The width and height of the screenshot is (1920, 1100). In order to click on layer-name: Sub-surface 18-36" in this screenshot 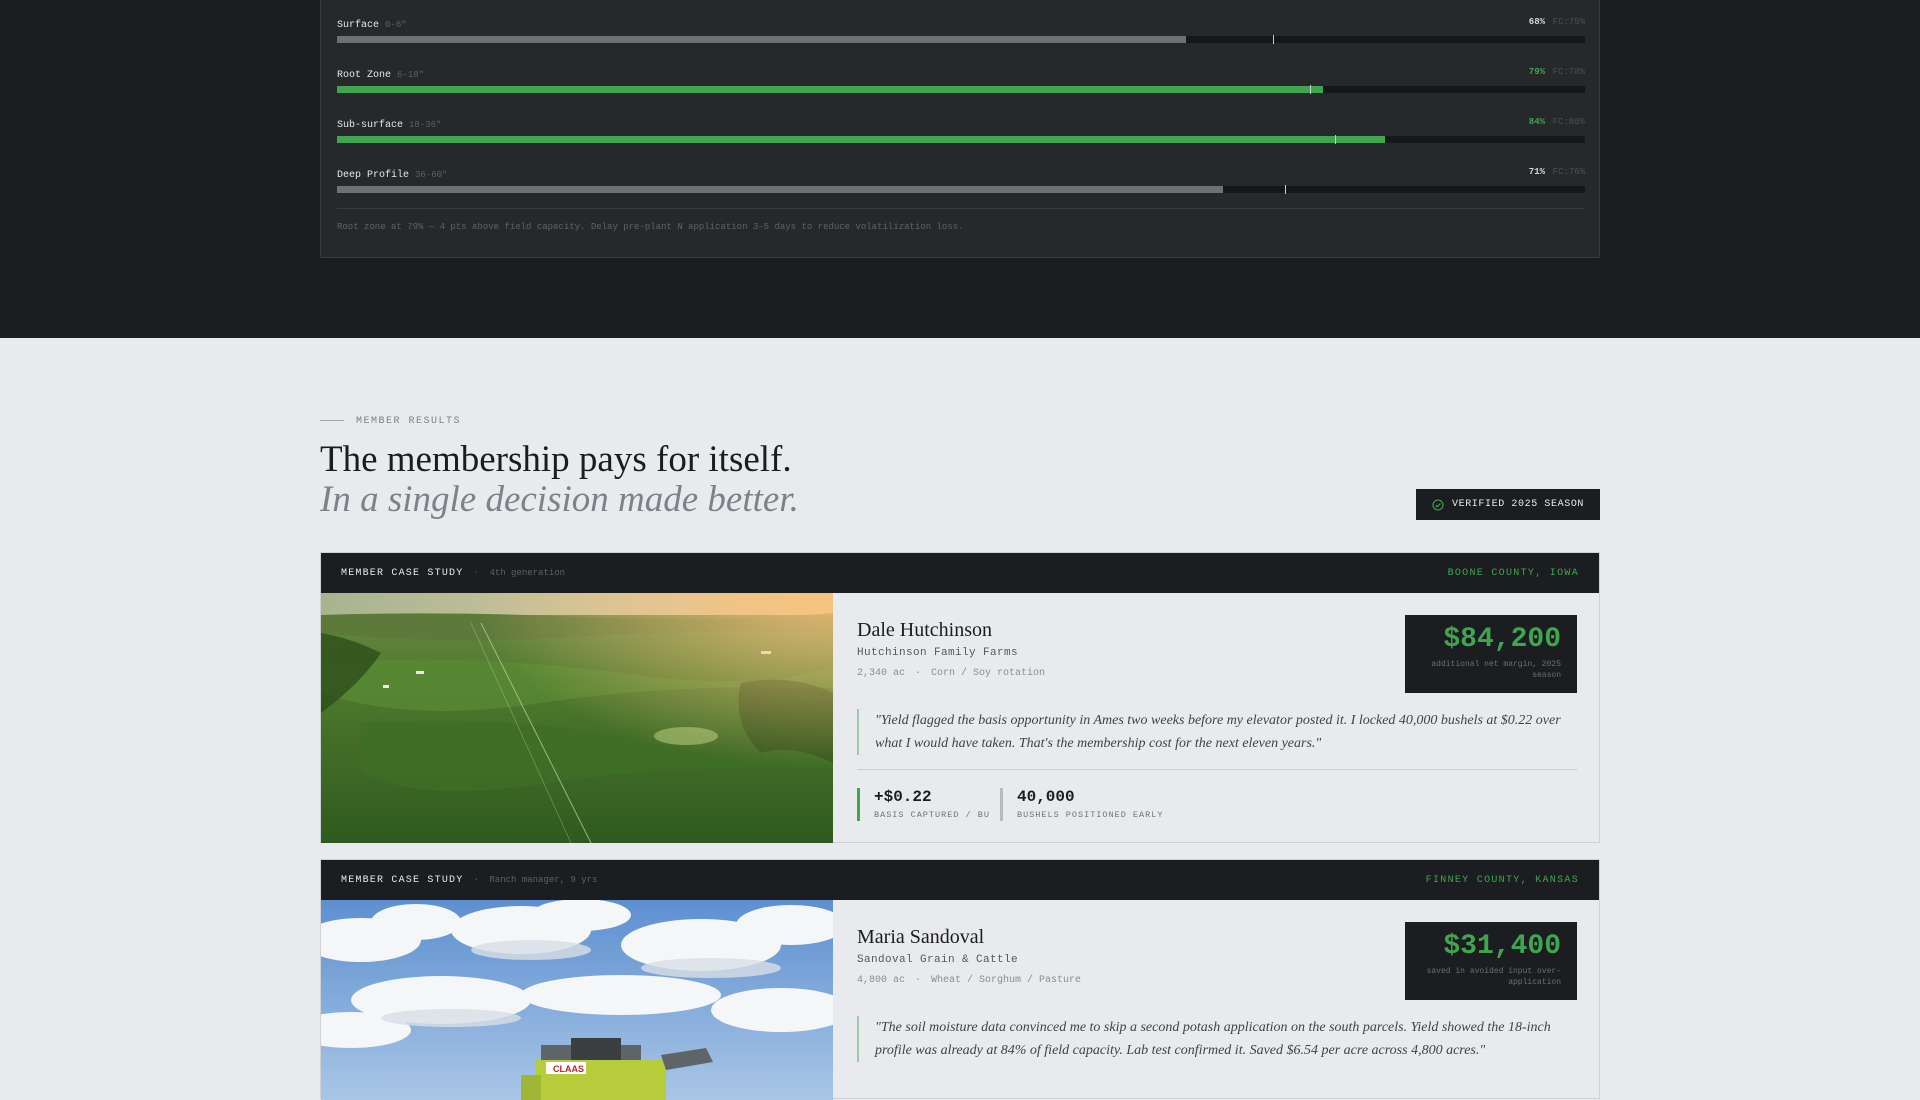, I will do `click(389, 125)`.